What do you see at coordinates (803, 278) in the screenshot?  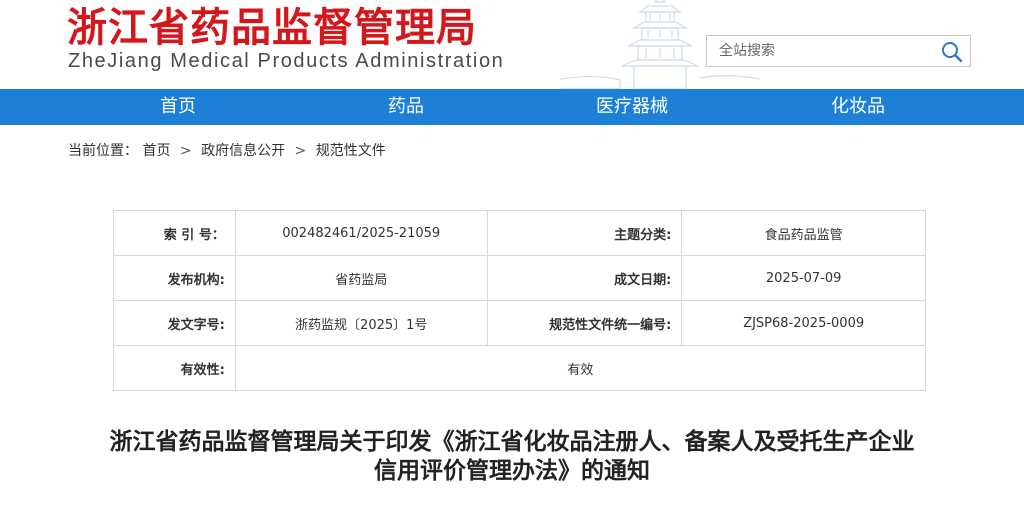 I see `date-value: 2025-07-09` at bounding box center [803, 278].